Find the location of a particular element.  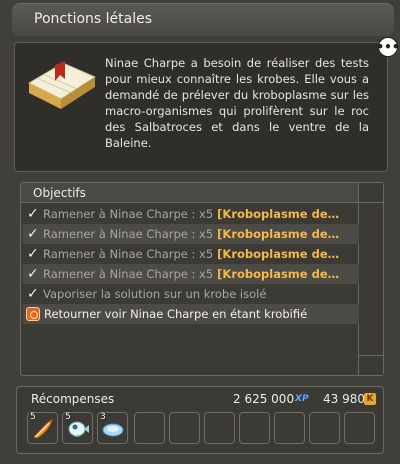

xp-icon: XP is located at coordinates (302, 399).